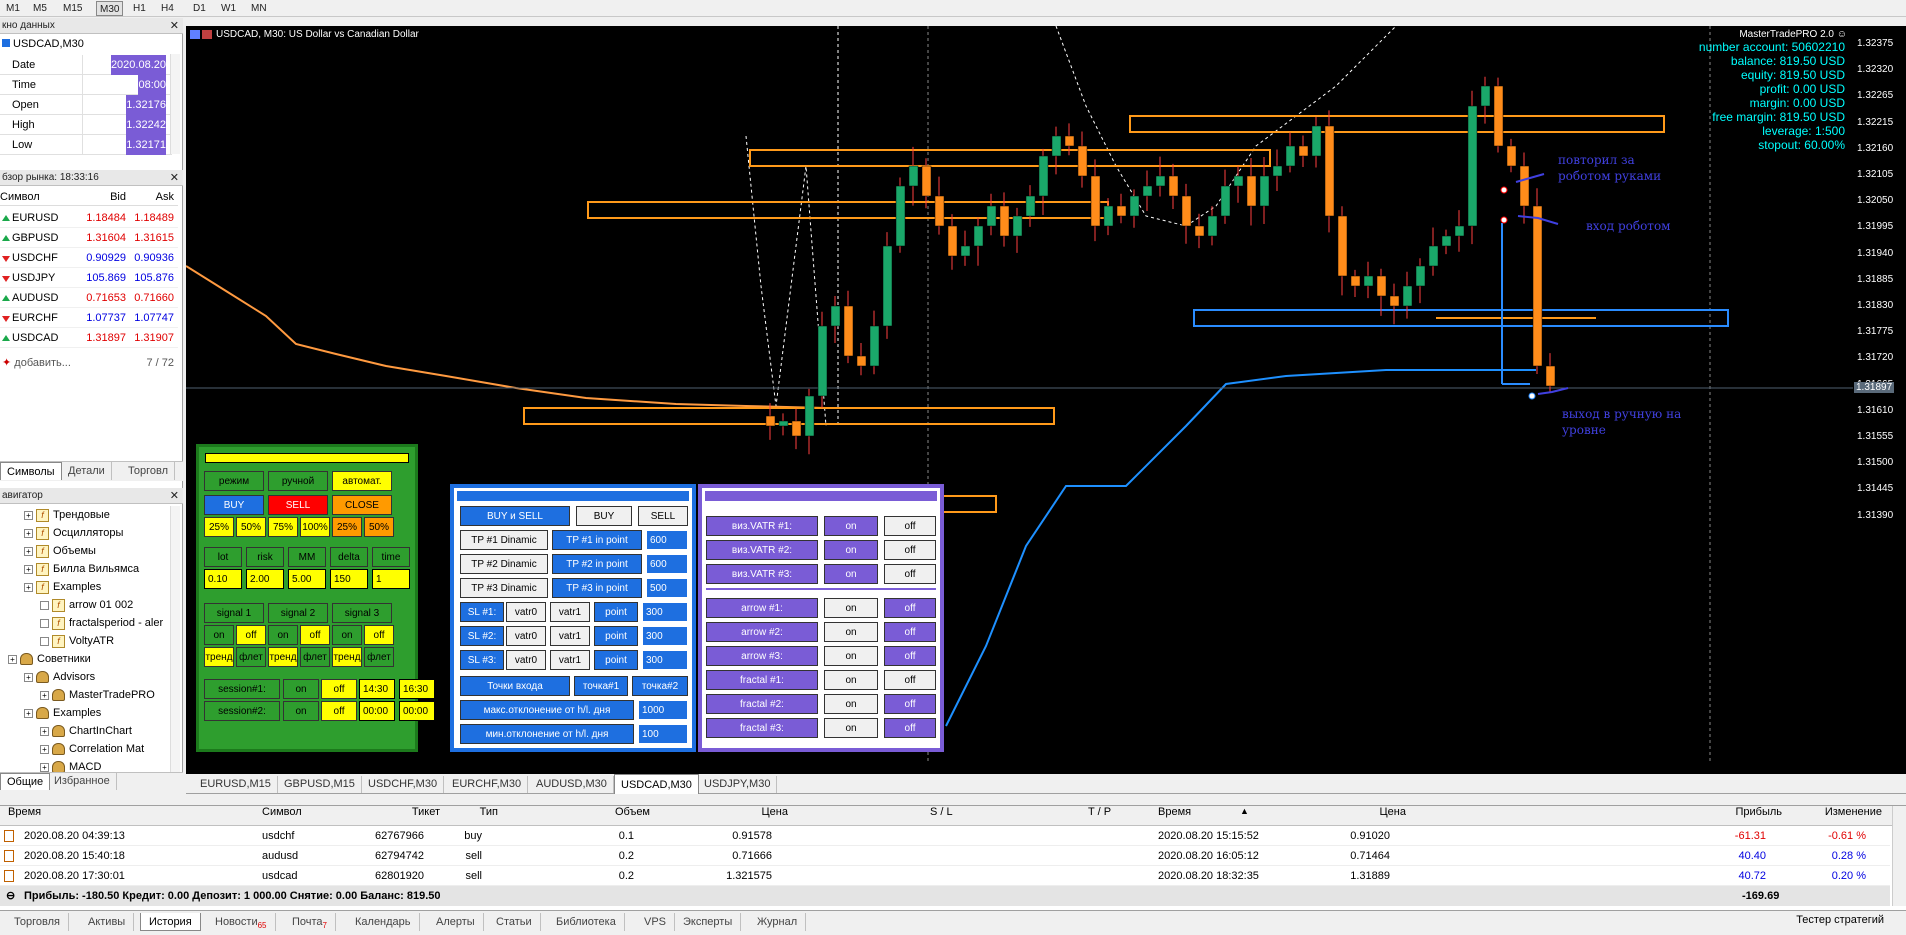 This screenshot has width=1906, height=935. I want to click on sort-asc-icon: ▲, so click(1244, 811).